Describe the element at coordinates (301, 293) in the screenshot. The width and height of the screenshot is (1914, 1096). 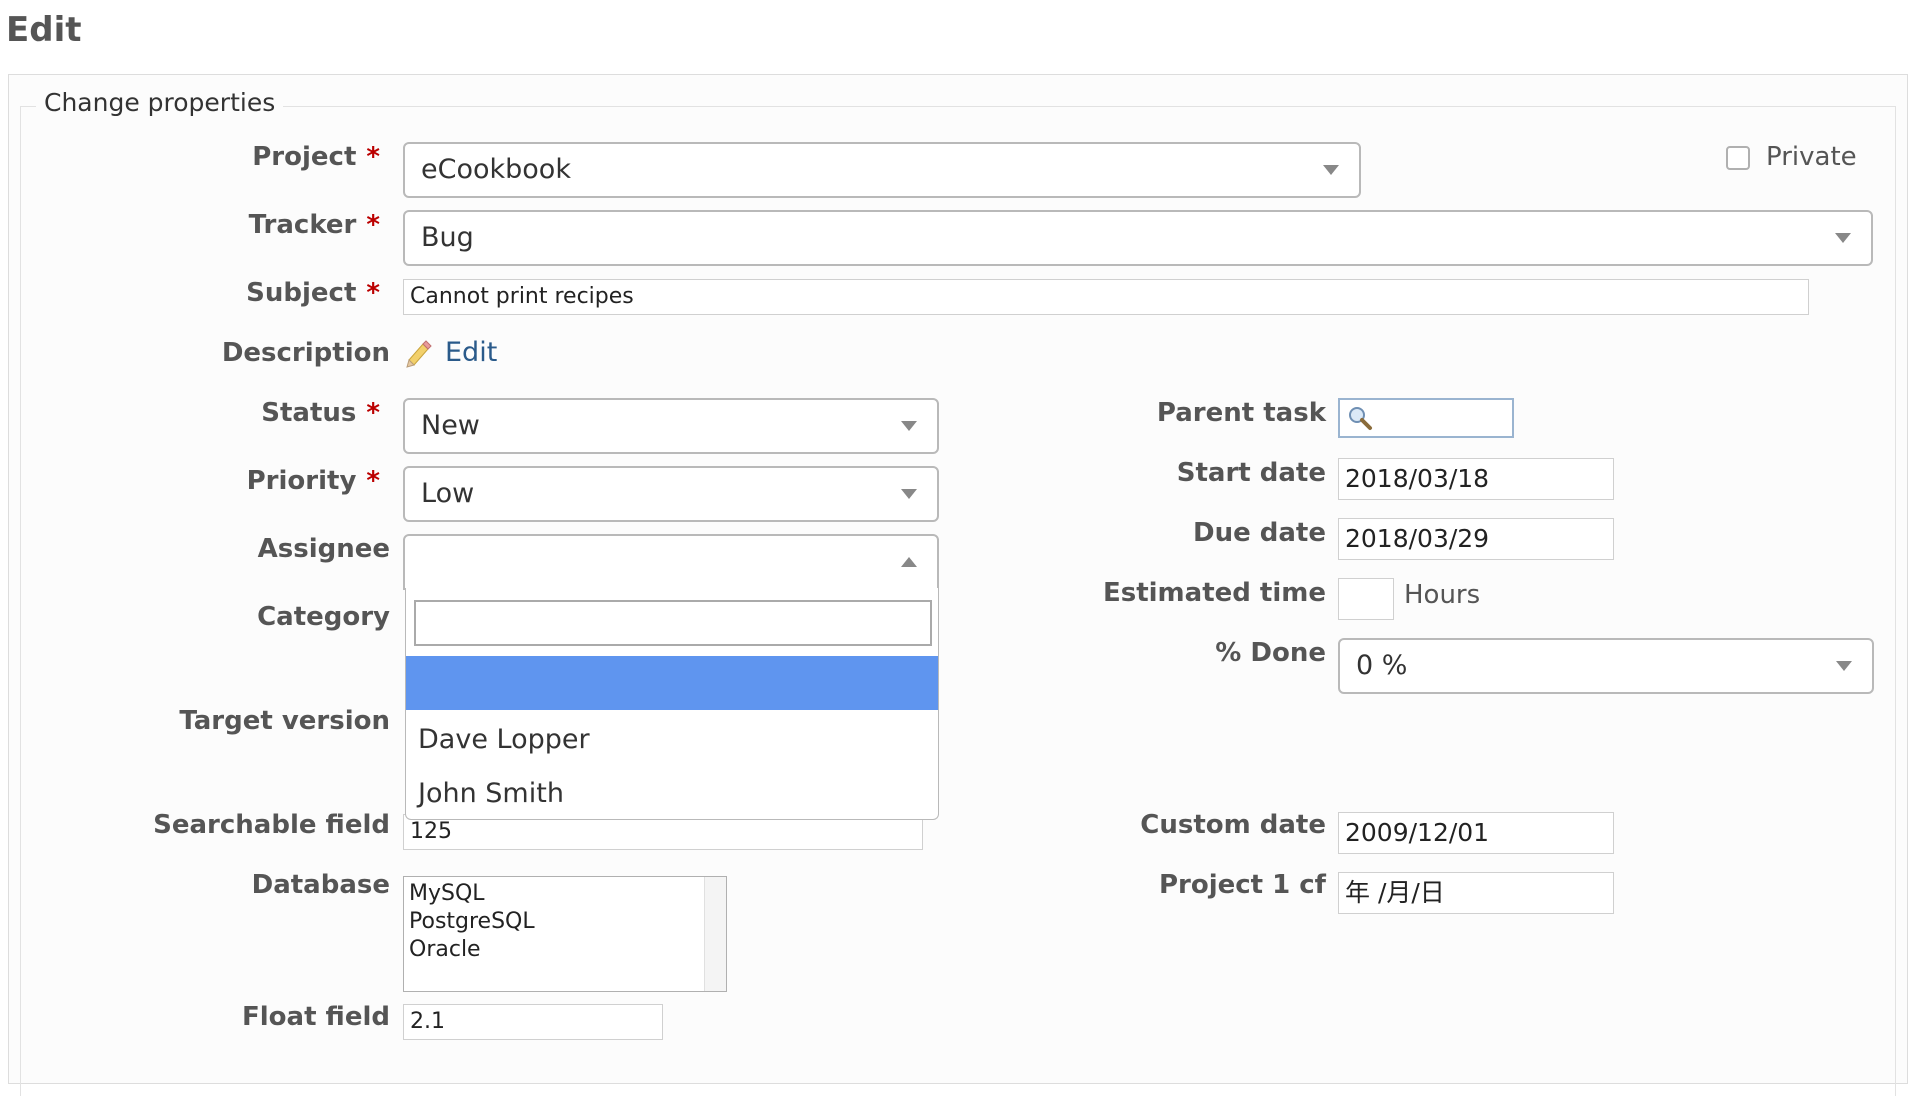
I see `subject-label-text: Subject` at that location.